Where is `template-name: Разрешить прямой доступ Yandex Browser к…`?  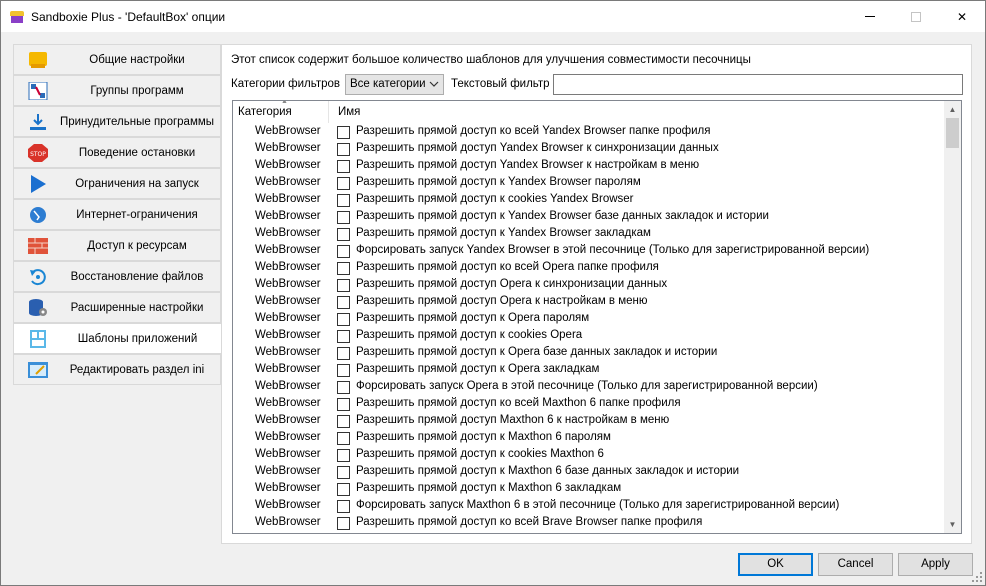
template-name: Разрешить прямой доступ Yandex Browser к… is located at coordinates (537, 148).